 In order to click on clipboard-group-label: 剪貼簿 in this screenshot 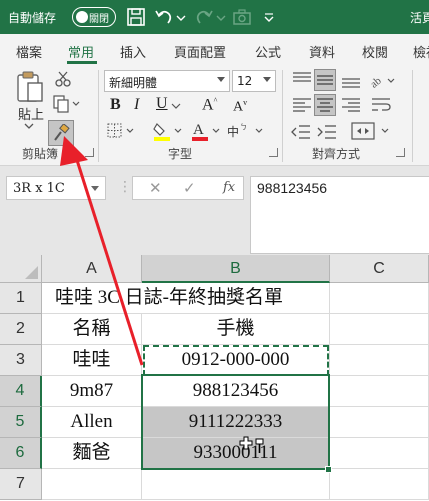, I will do `click(40, 154)`.